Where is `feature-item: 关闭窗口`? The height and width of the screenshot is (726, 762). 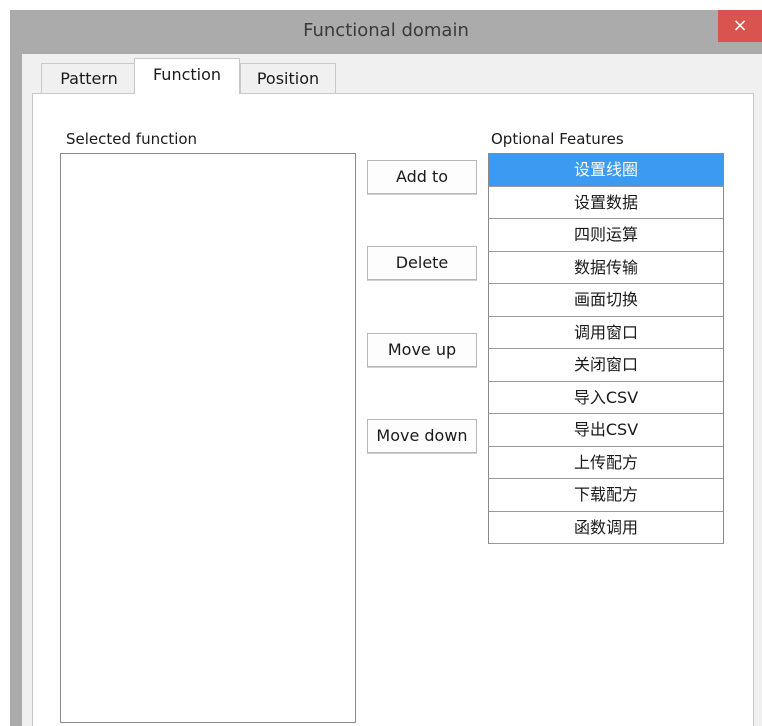 feature-item: 关闭窗口 is located at coordinates (606, 365).